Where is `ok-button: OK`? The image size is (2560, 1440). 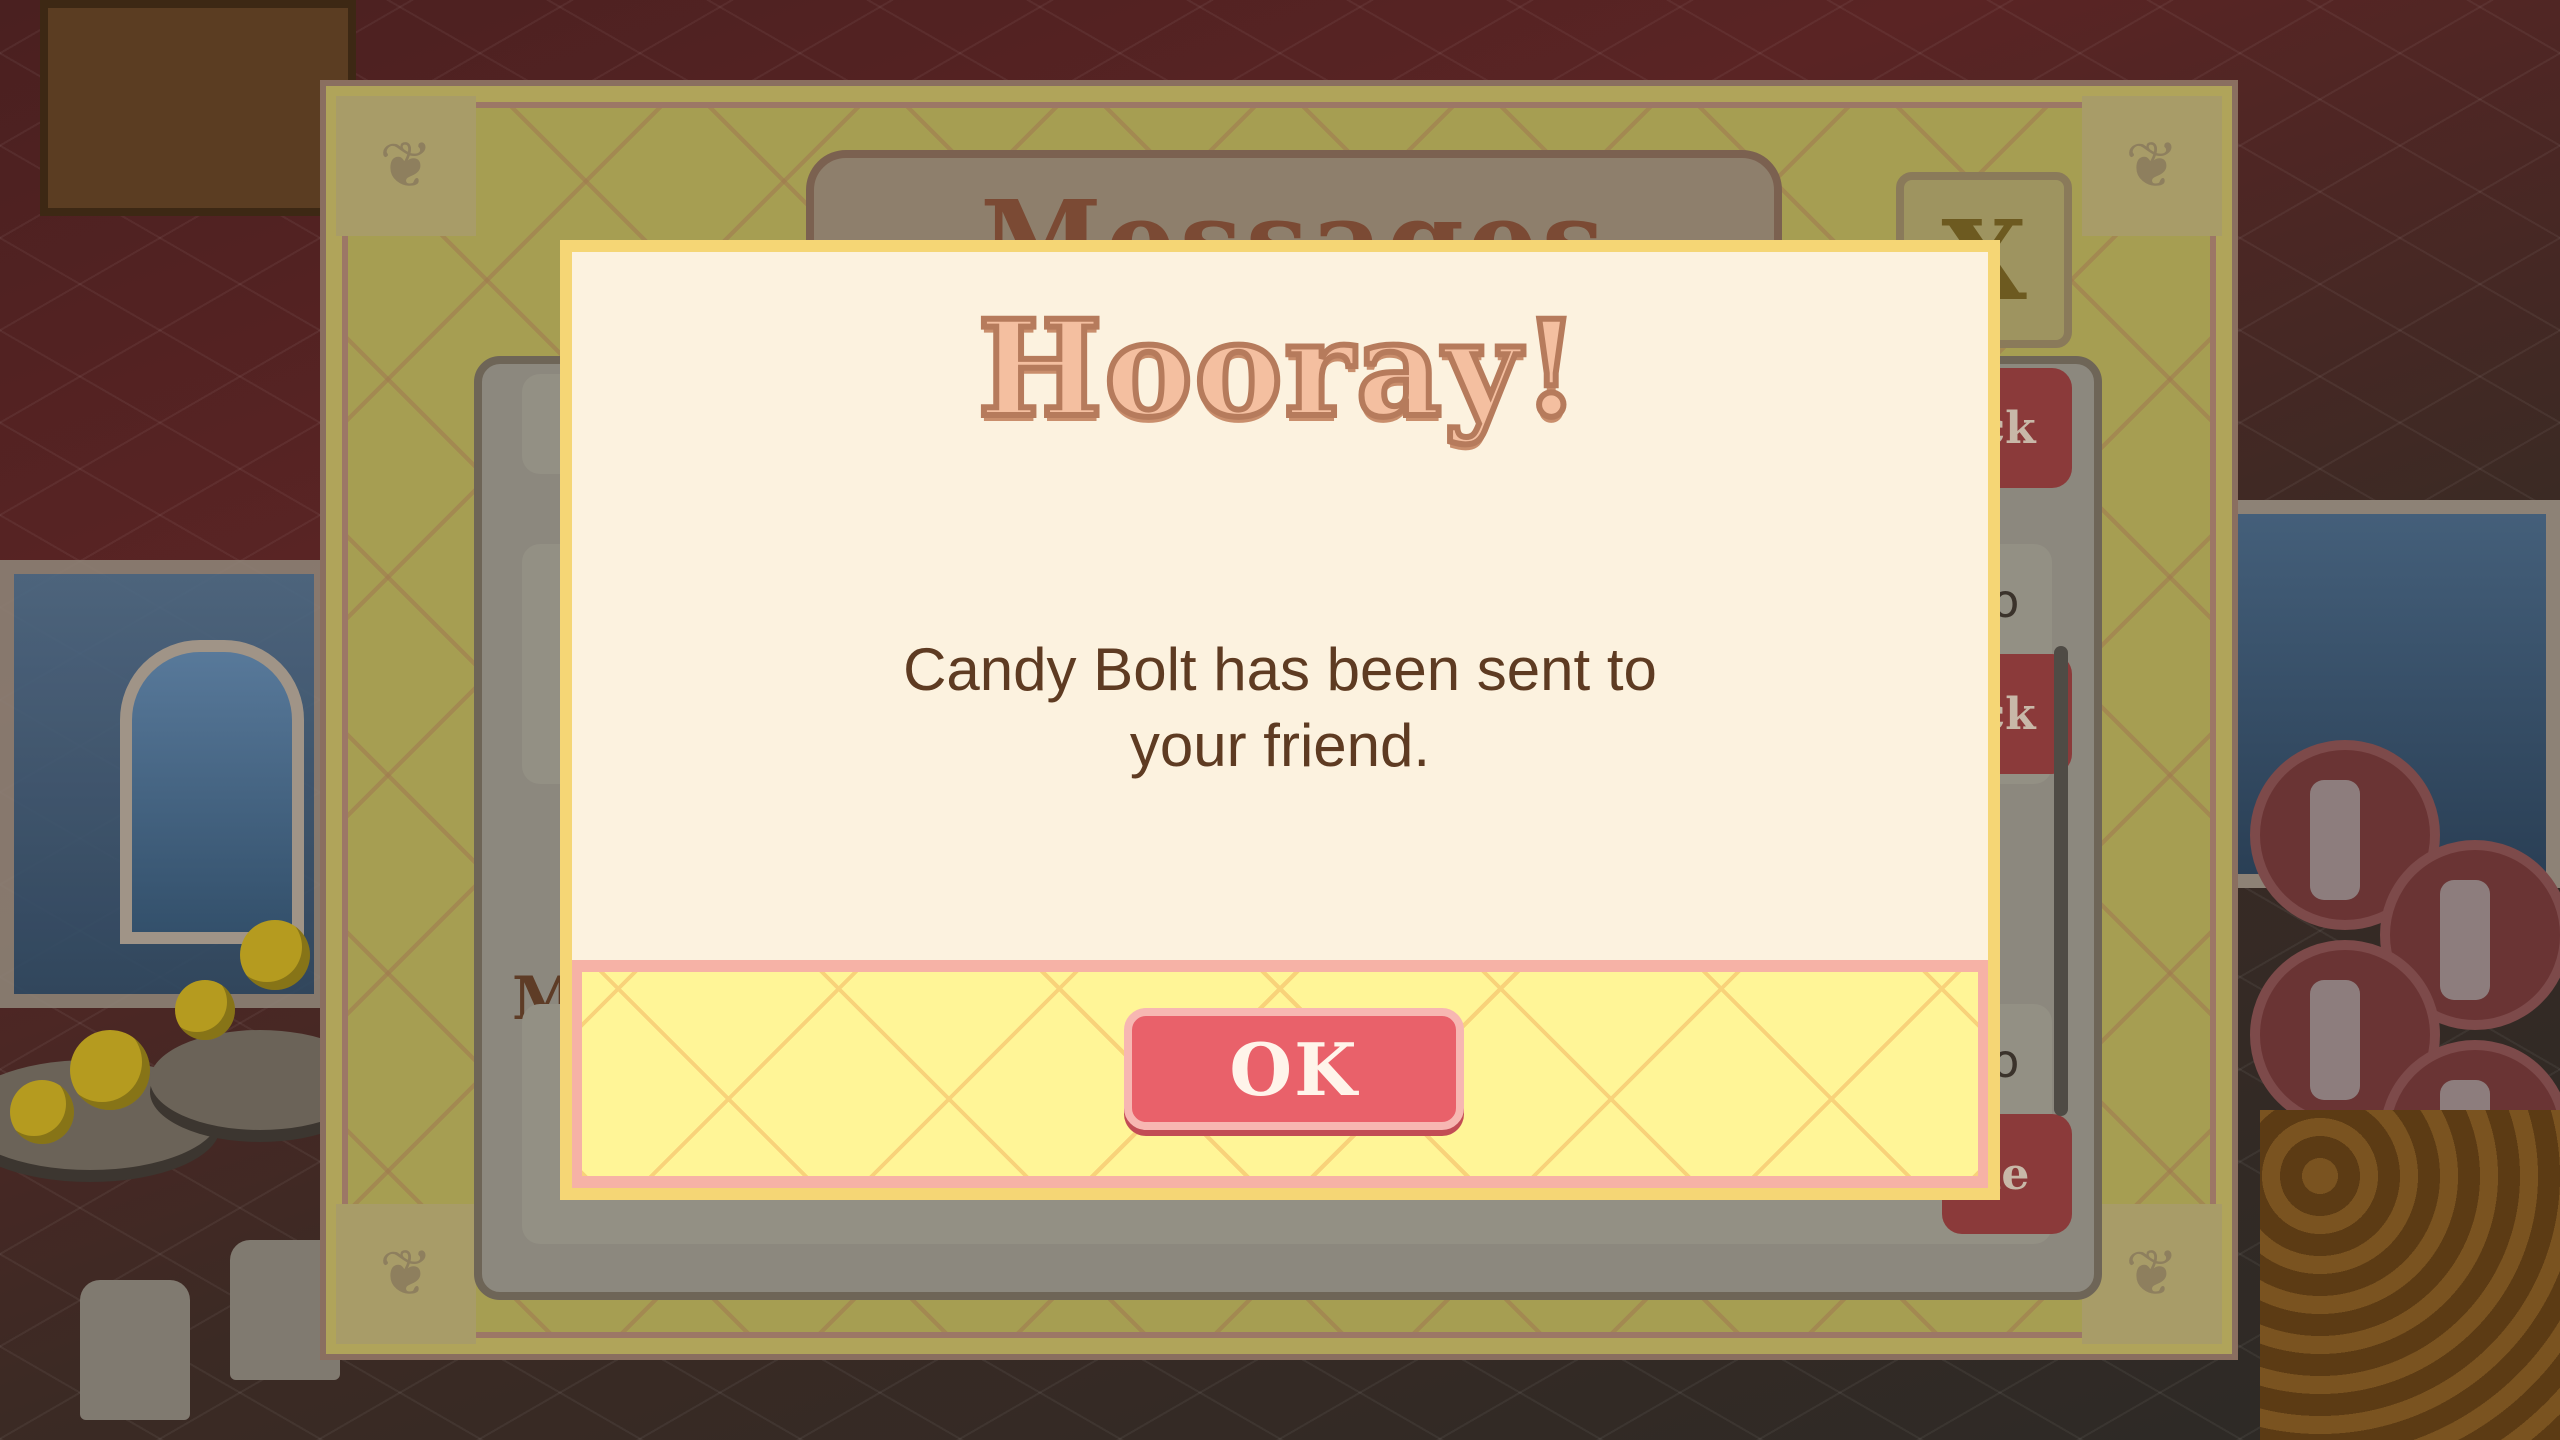
ok-button: OK is located at coordinates (1294, 1069).